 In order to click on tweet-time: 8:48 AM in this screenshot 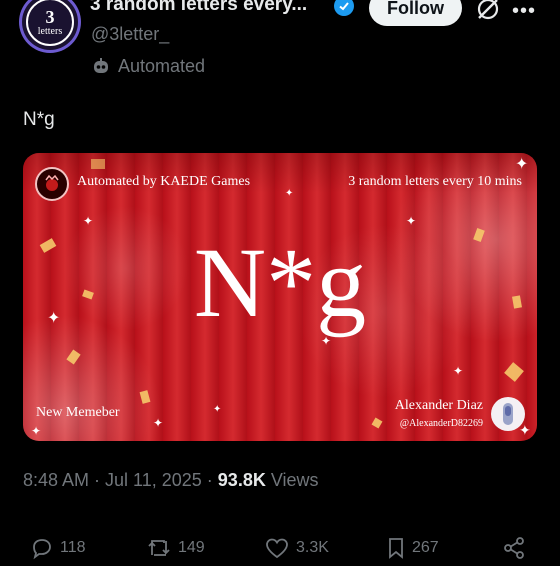, I will do `click(56, 480)`.